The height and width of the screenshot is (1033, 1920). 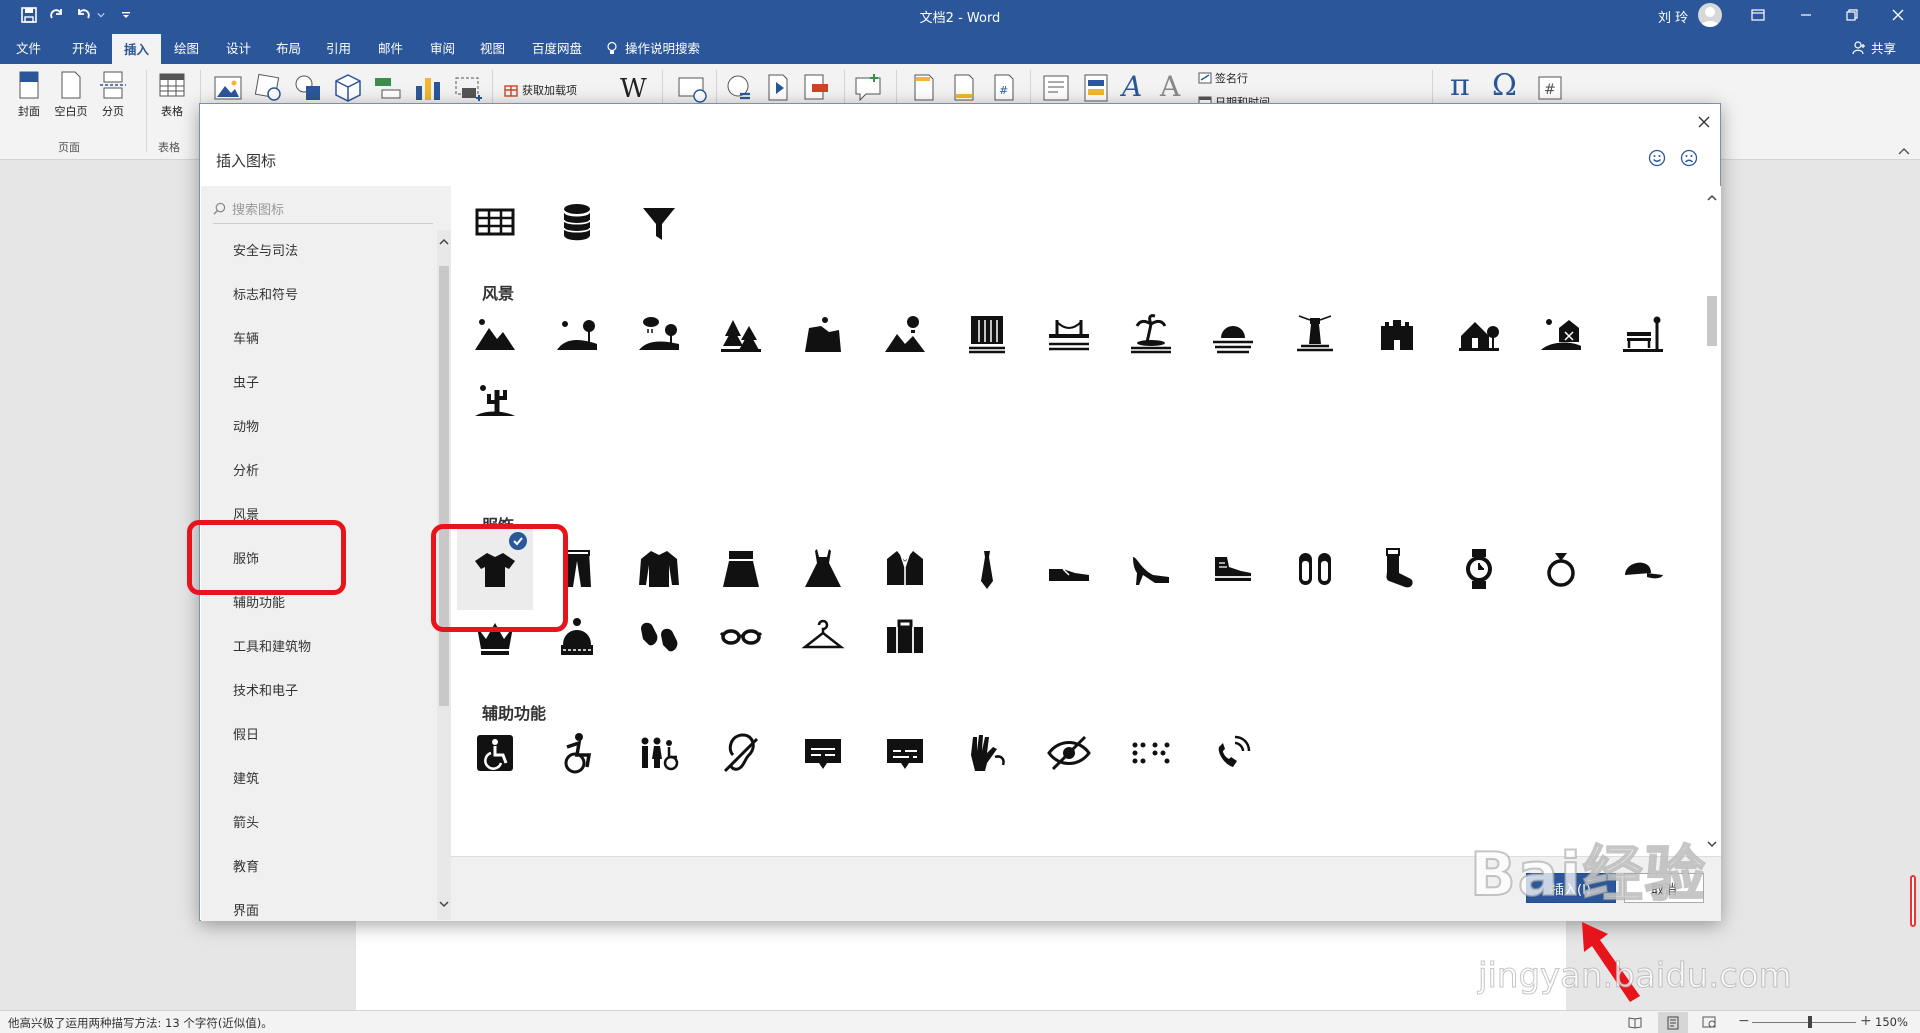 What do you see at coordinates (1069, 753) in the screenshot?
I see `low-vision-icon` at bounding box center [1069, 753].